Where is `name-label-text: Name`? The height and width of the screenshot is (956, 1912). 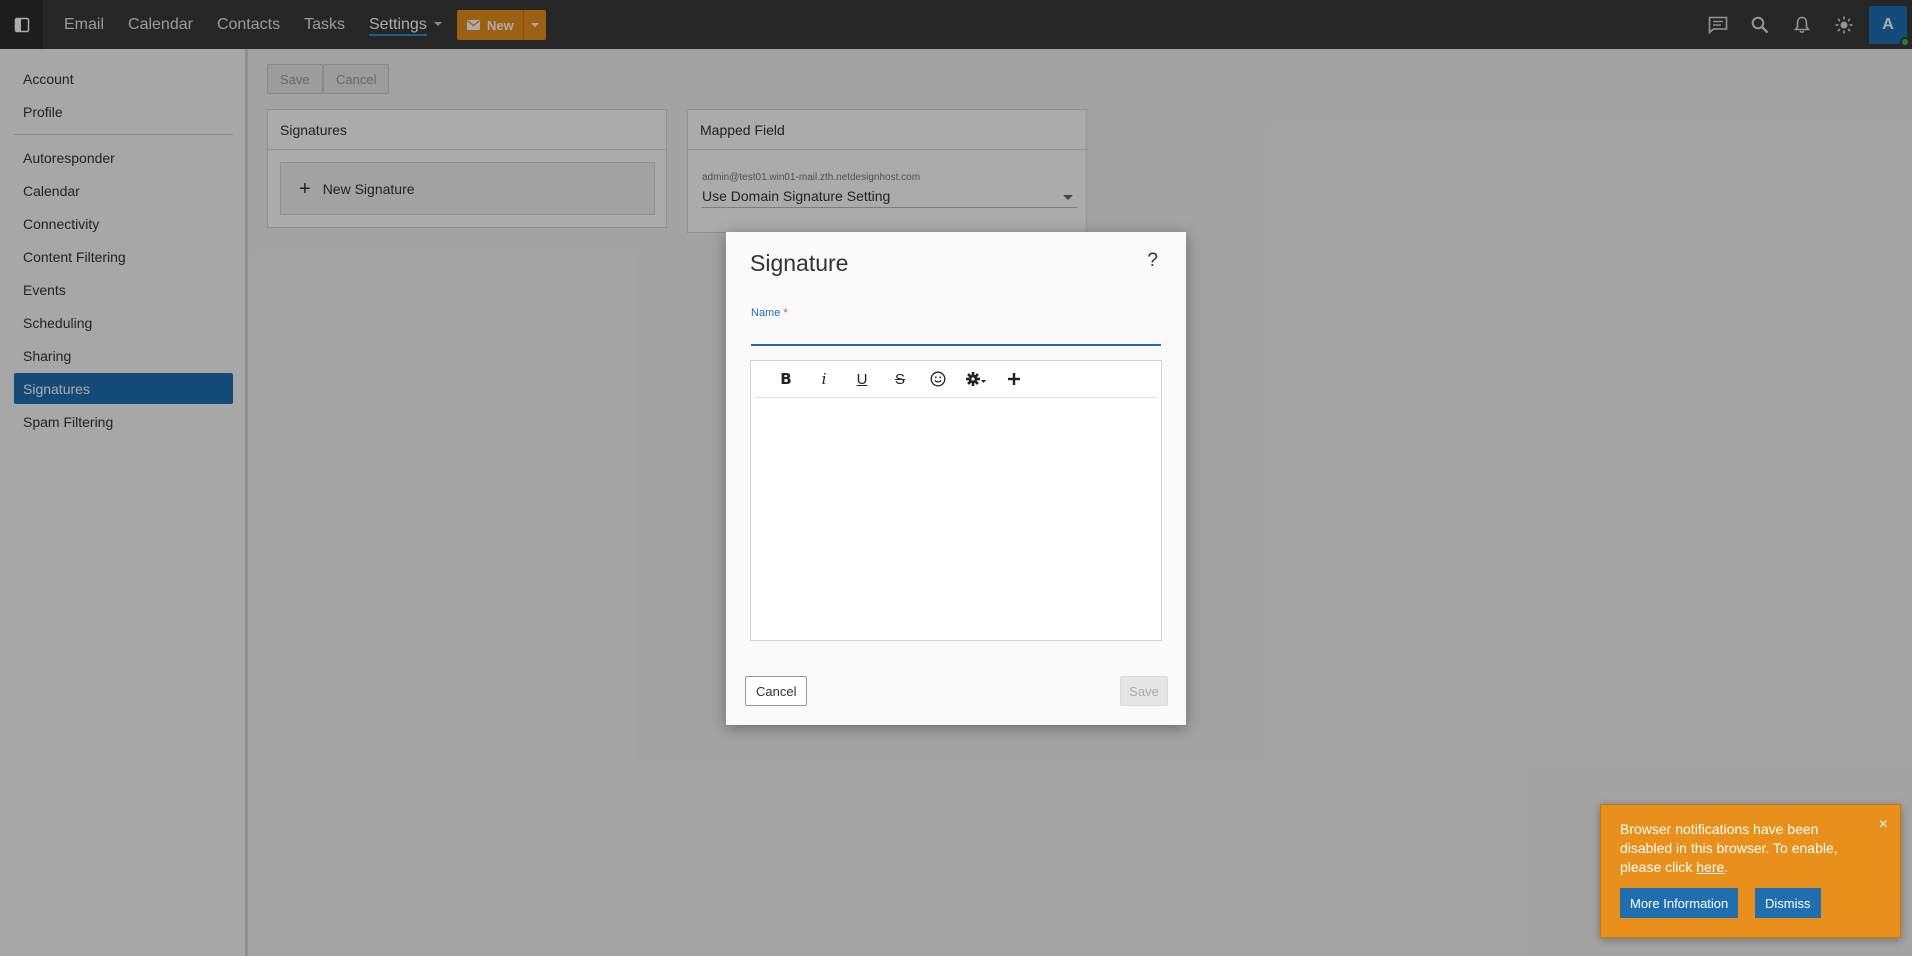
name-label-text: Name is located at coordinates (766, 313).